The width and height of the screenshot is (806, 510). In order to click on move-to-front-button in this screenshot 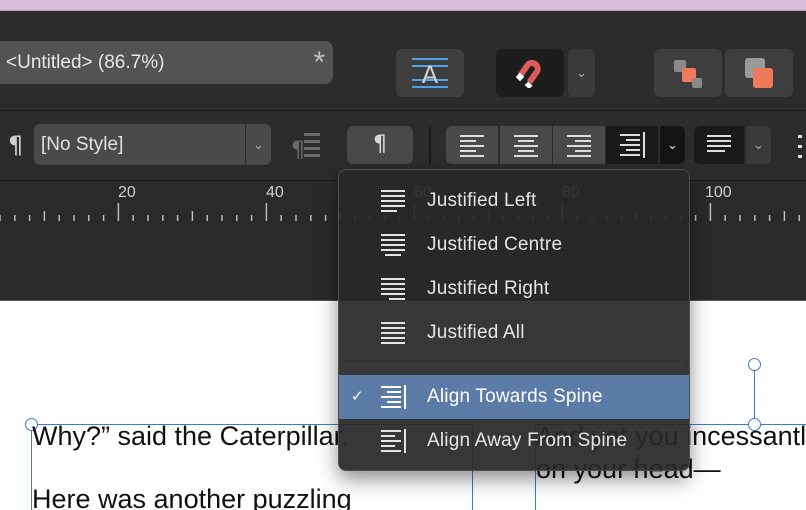, I will do `click(759, 73)`.